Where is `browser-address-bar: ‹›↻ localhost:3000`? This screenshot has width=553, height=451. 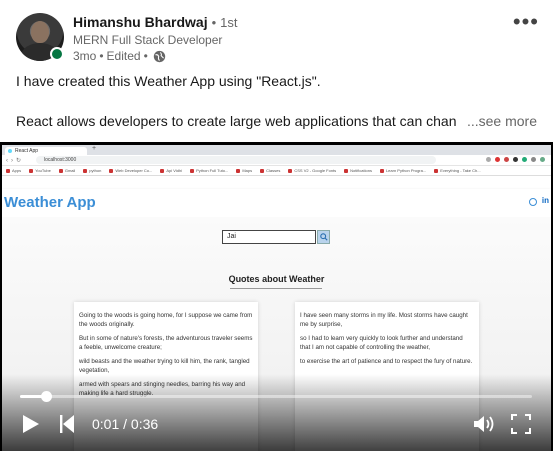 browser-address-bar: ‹›↻ localhost:3000 is located at coordinates (276, 160).